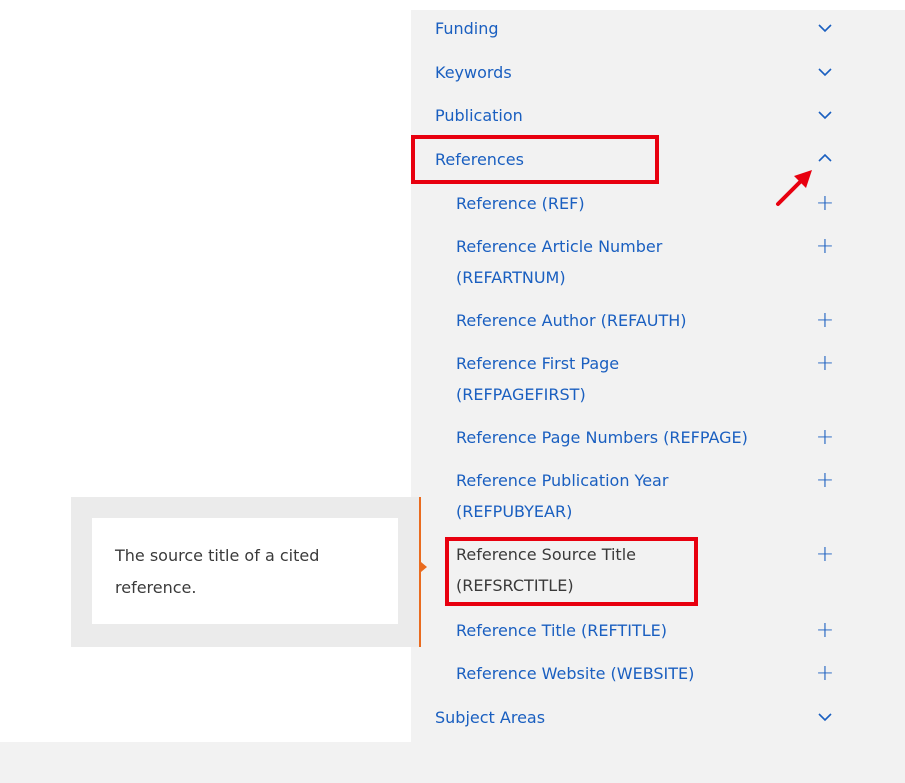  What do you see at coordinates (658, 717) in the screenshot?
I see `section-subject-areas: Subject Areas` at bounding box center [658, 717].